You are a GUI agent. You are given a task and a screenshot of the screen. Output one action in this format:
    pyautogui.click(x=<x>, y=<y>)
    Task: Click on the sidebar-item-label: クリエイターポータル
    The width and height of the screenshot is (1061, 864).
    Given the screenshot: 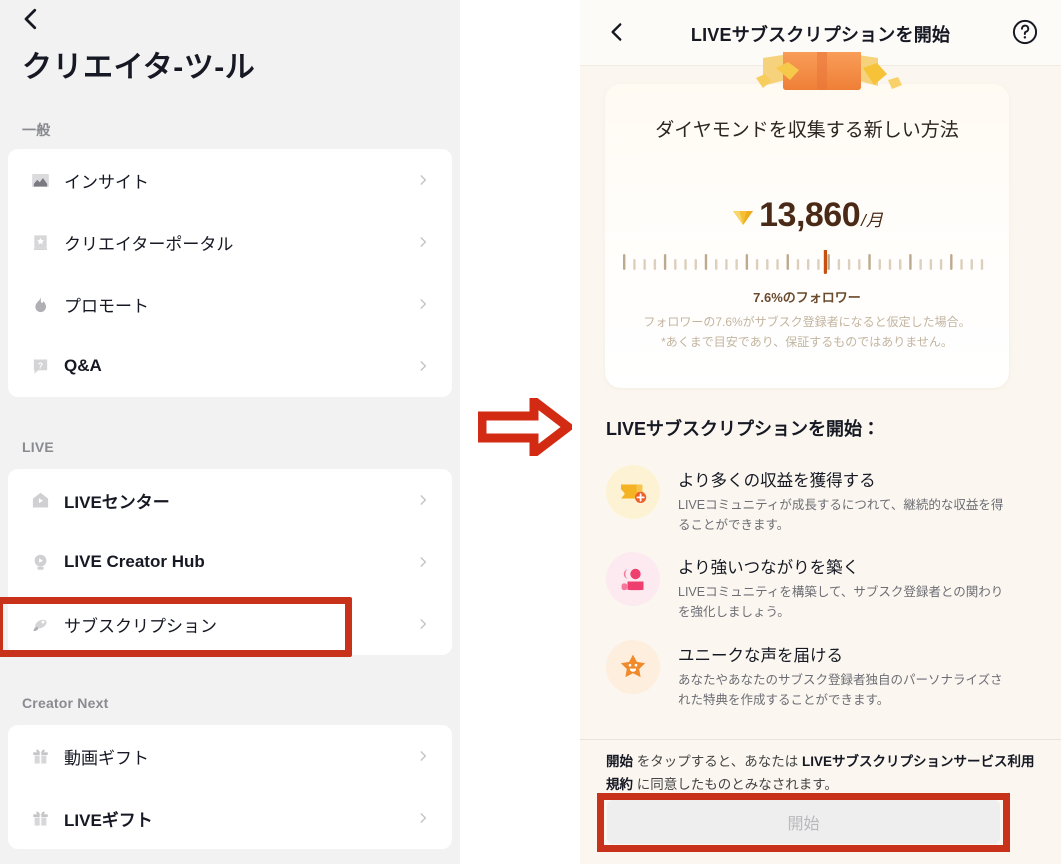 What is the action you would take?
    pyautogui.click(x=149, y=244)
    